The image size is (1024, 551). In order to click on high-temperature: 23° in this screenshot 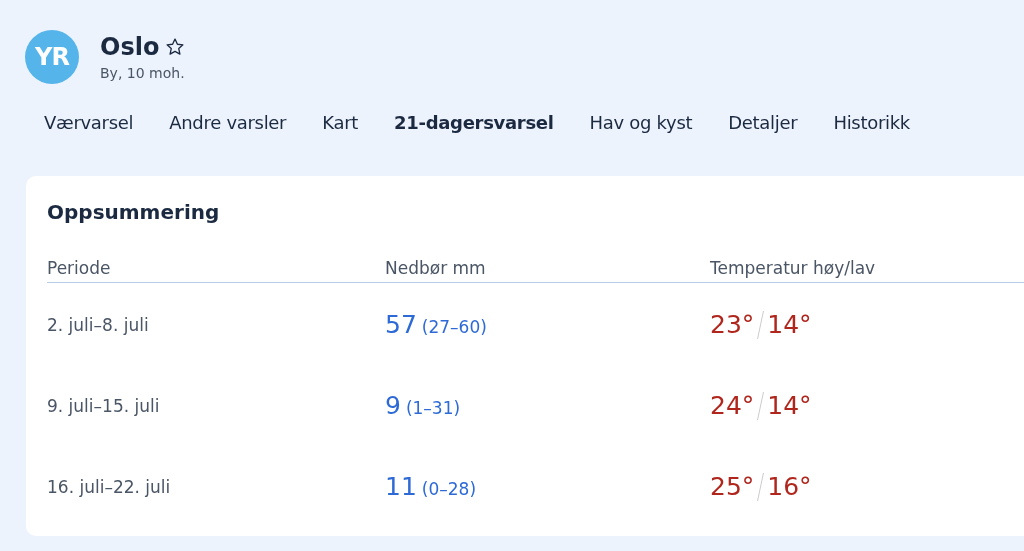, I will do `click(732, 324)`.